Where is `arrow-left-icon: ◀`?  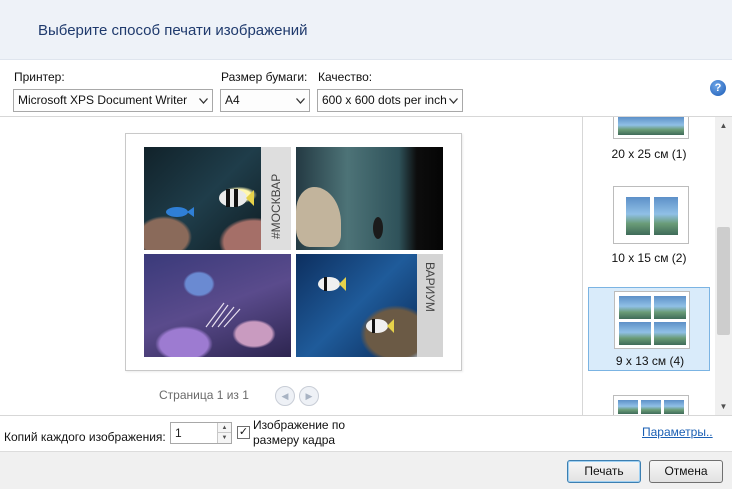
arrow-left-icon: ◀ is located at coordinates (285, 396).